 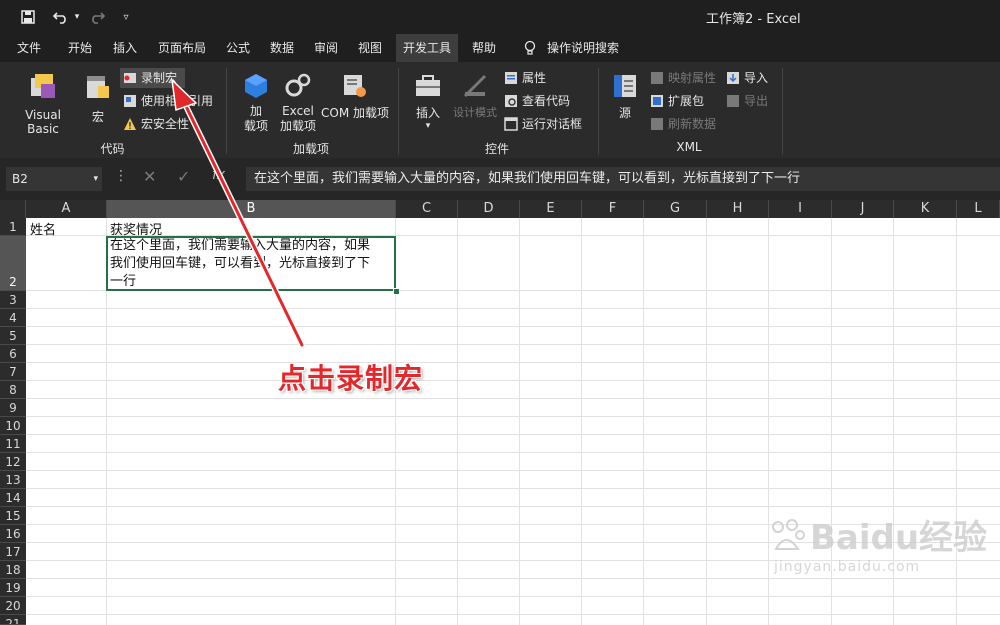 I want to click on annotation-text: 点击录制宏, so click(x=351, y=378).